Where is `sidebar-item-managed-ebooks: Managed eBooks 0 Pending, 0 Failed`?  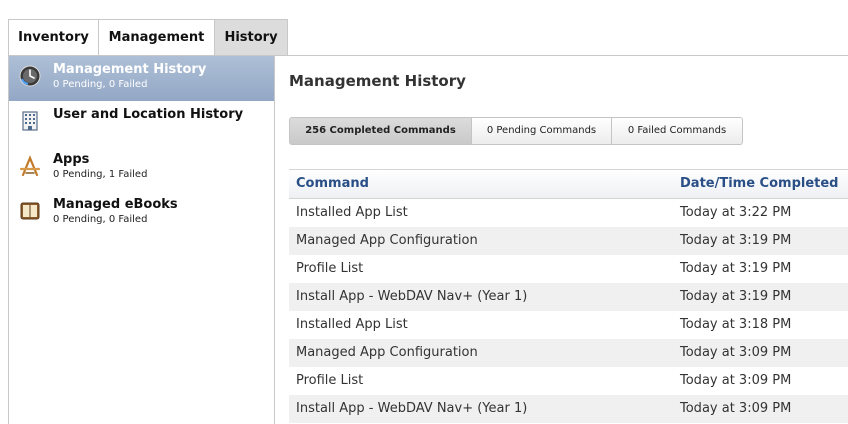
sidebar-item-managed-ebooks: Managed eBooks 0 Pending, 0 Failed is located at coordinates (141, 213).